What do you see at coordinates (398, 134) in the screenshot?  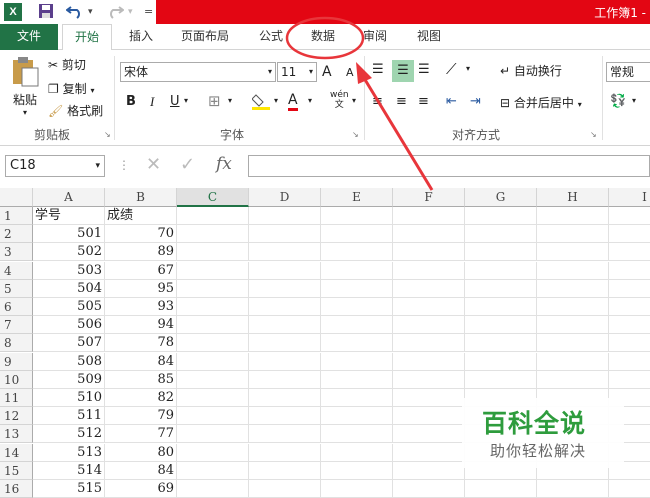 I see `annotation-arrow-line` at bounding box center [398, 134].